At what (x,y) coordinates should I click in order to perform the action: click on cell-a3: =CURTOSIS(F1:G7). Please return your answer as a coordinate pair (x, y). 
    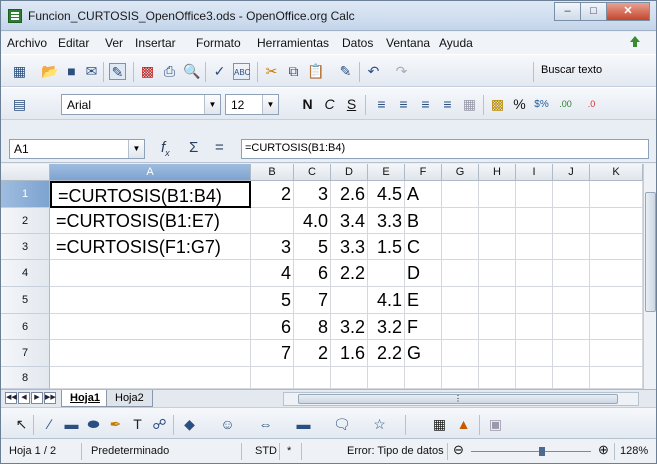
    Looking at the image, I should click on (150, 247).